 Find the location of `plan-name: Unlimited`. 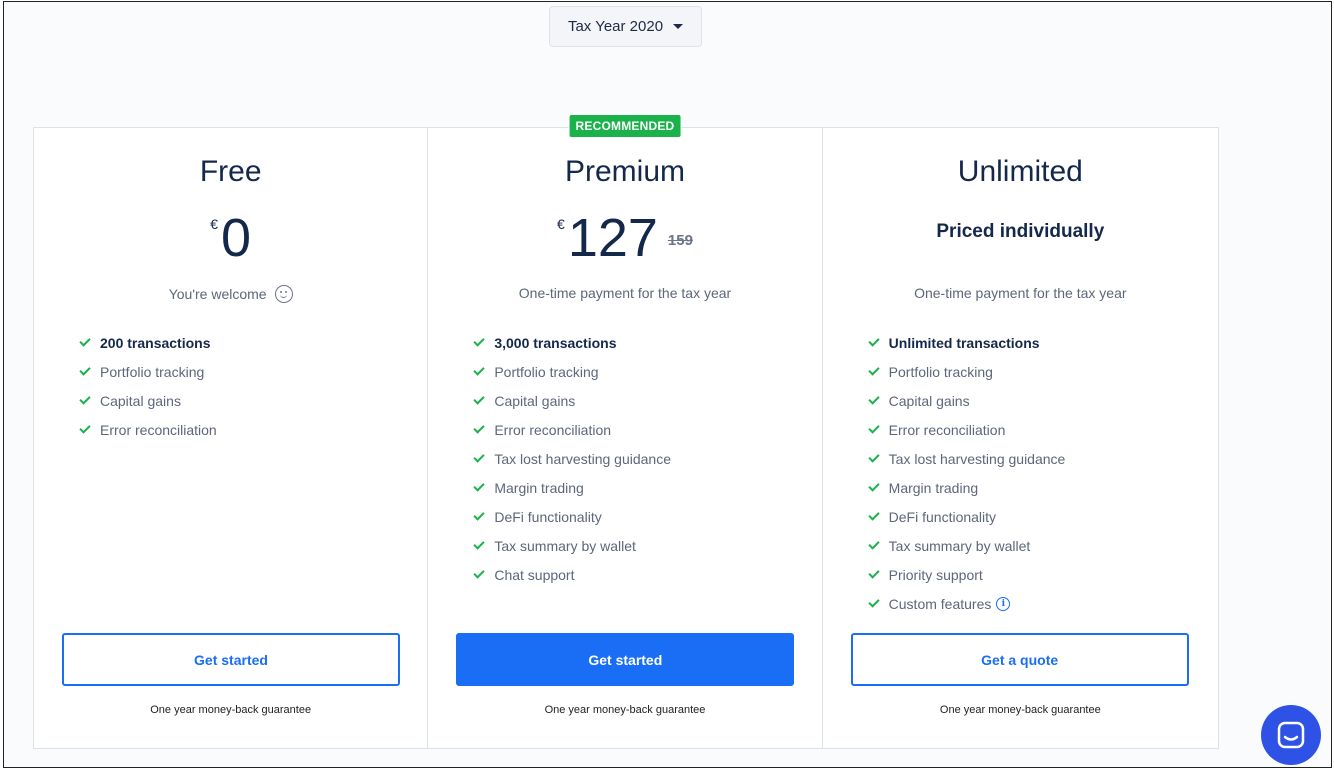

plan-name: Unlimited is located at coordinates (1020, 171).